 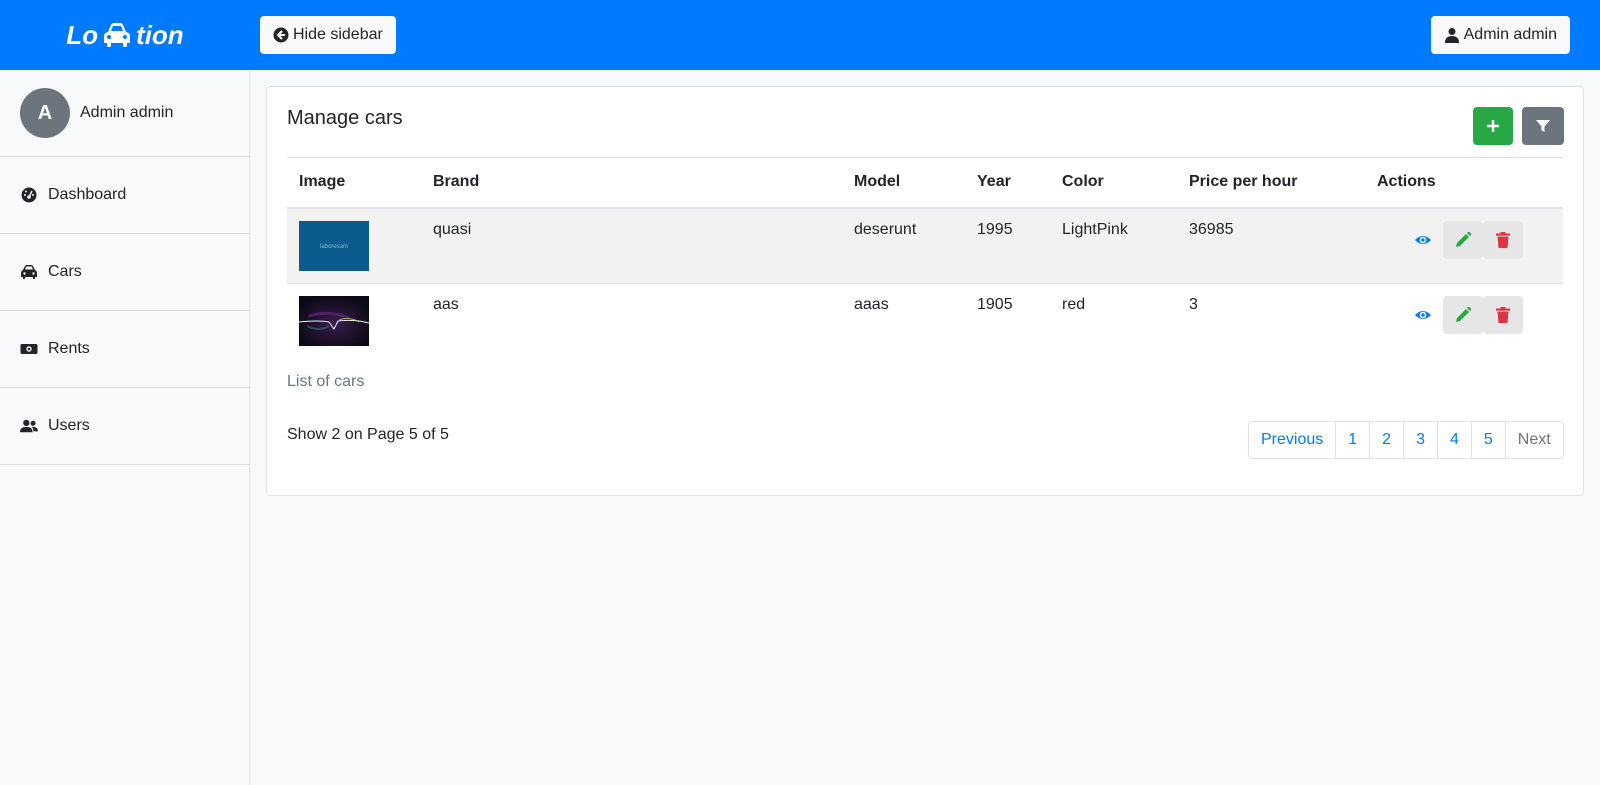 I want to click on pagination-summary: Show 2 on Page 5 of 5, so click(x=368, y=434).